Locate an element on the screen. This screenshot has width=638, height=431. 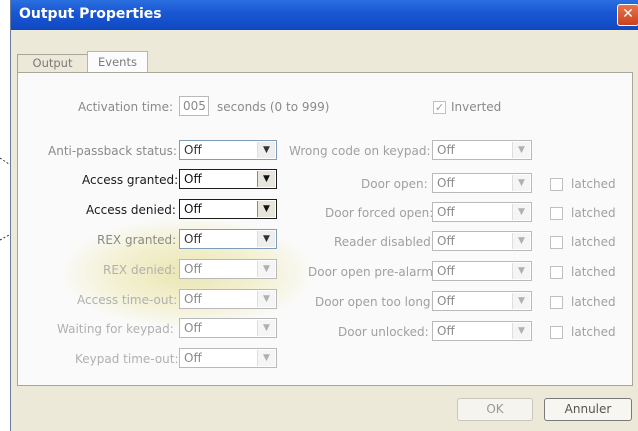
access-granted-label: Access granted: is located at coordinates (130, 180).